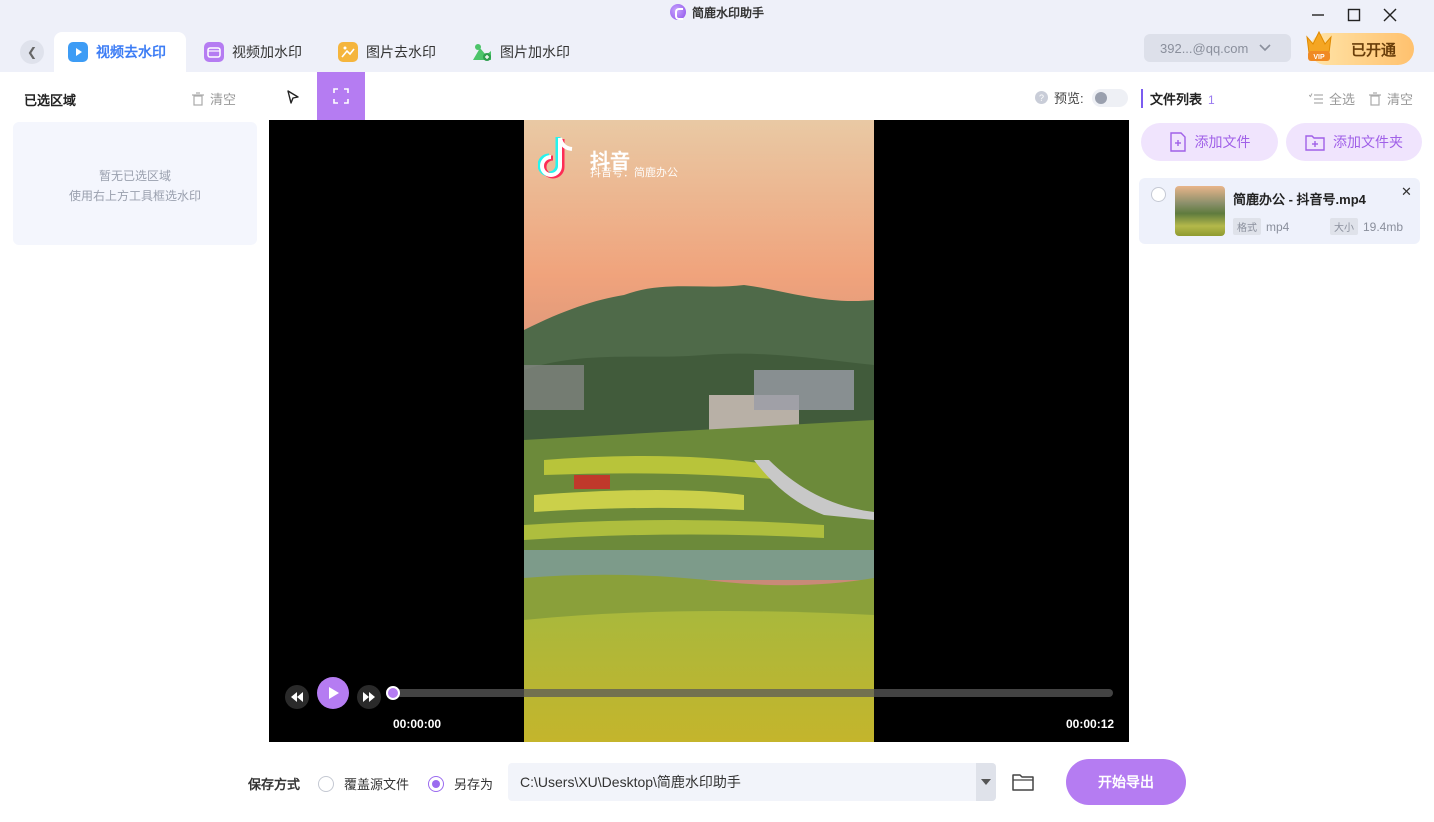  What do you see at coordinates (401, 52) in the screenshot?
I see `tab-label: 图片去水印` at bounding box center [401, 52].